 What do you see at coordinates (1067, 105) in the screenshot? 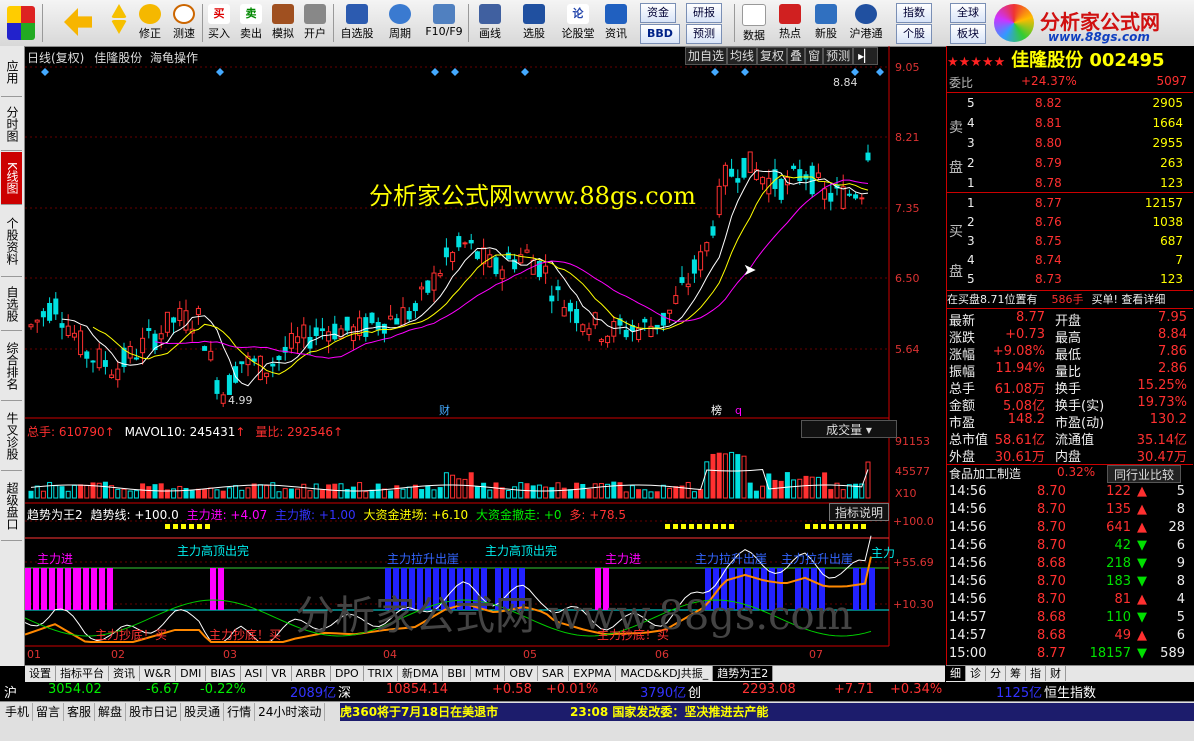
I see `sell-level-row: 5 8.82 2905` at bounding box center [1067, 105].